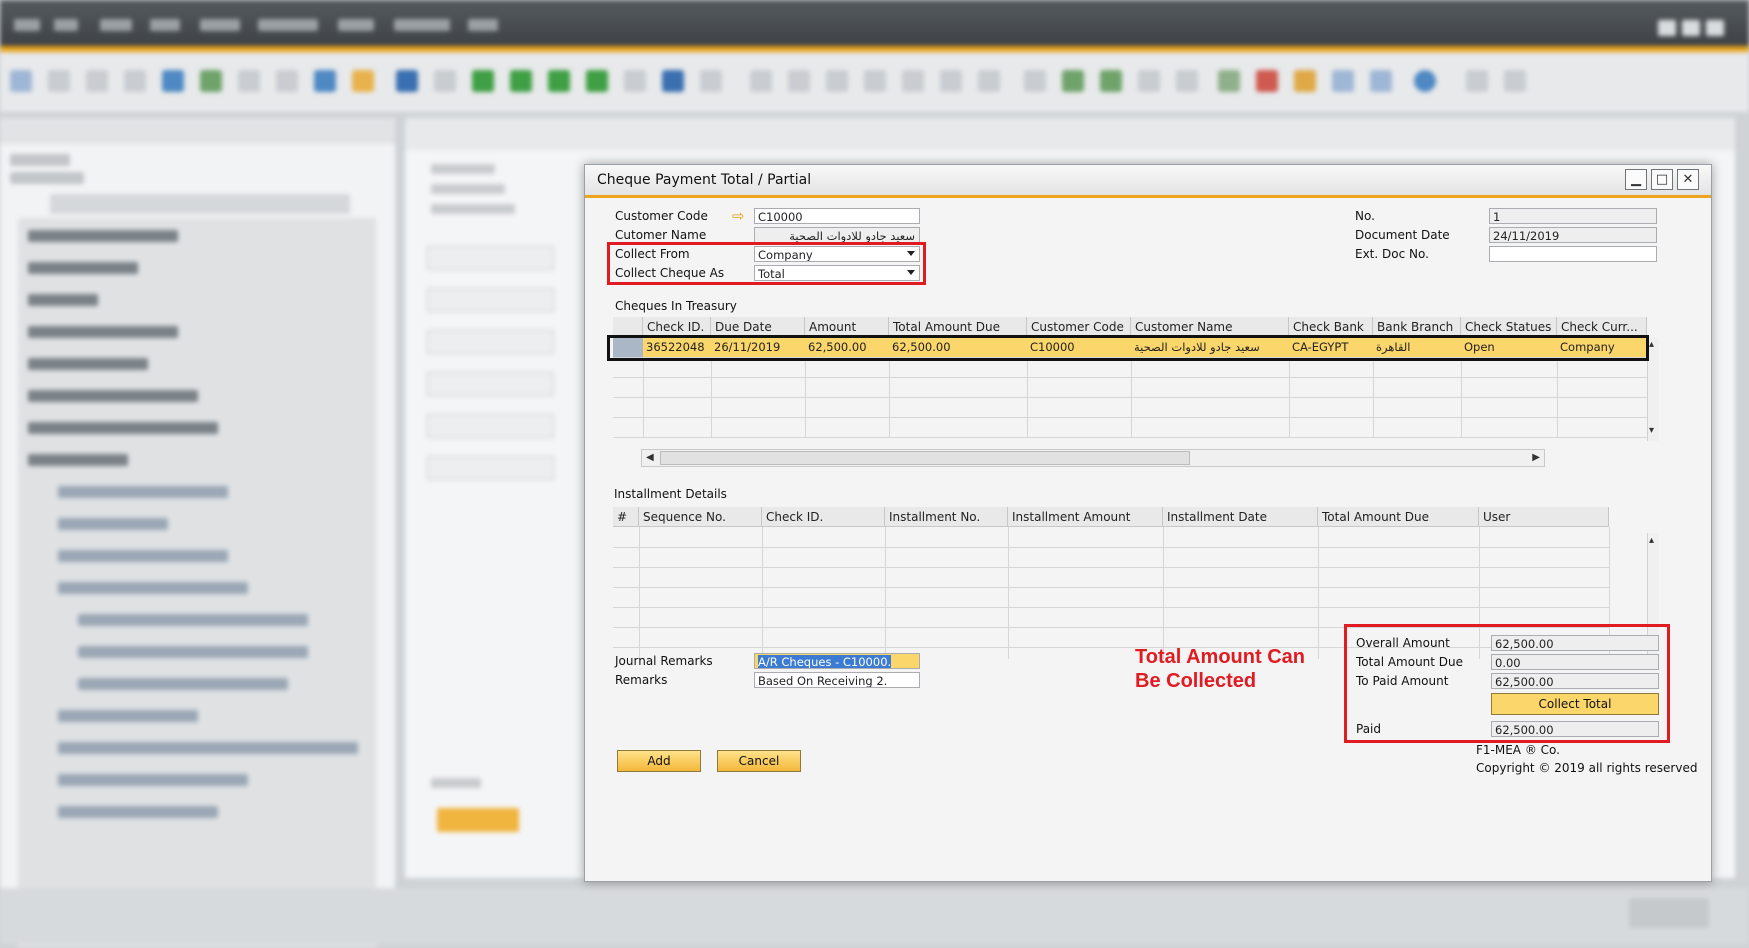 The image size is (1749, 948). Describe the element at coordinates (661, 216) in the screenshot. I see `customer-code-label: Customer Code` at that location.